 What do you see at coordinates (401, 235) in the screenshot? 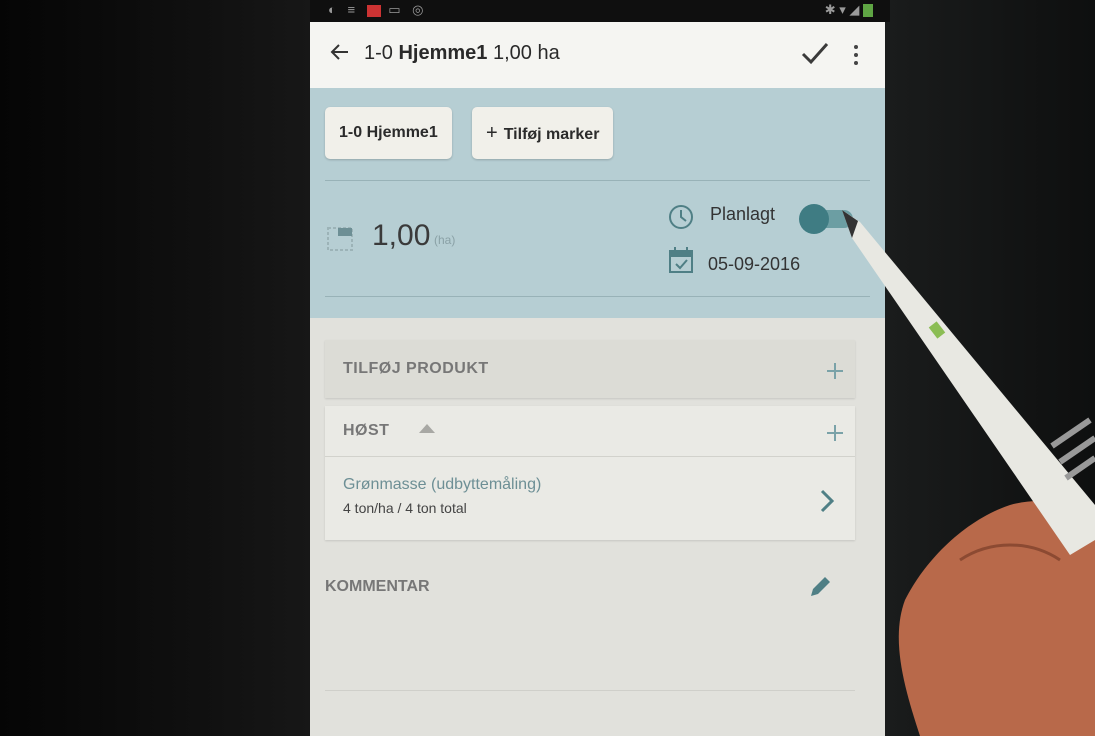
I see `area-value: 1,00` at bounding box center [401, 235].